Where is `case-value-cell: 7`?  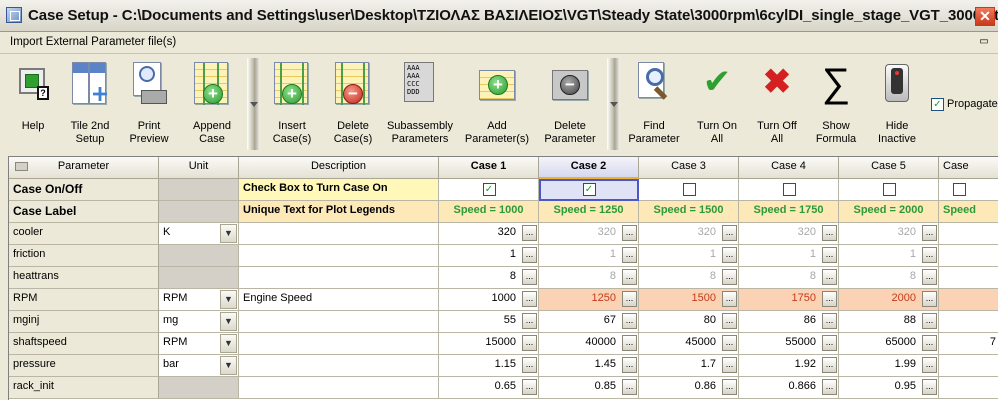 case-value-cell: 7 is located at coordinates (968, 344).